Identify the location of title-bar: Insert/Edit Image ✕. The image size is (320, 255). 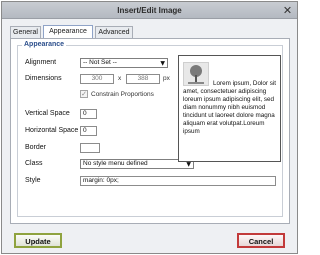
(149, 10).